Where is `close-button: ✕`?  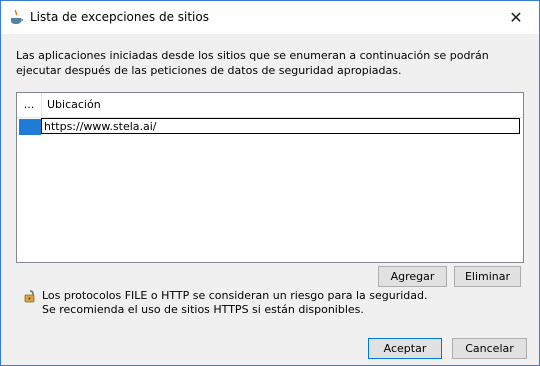
close-button: ✕ is located at coordinates (516, 17).